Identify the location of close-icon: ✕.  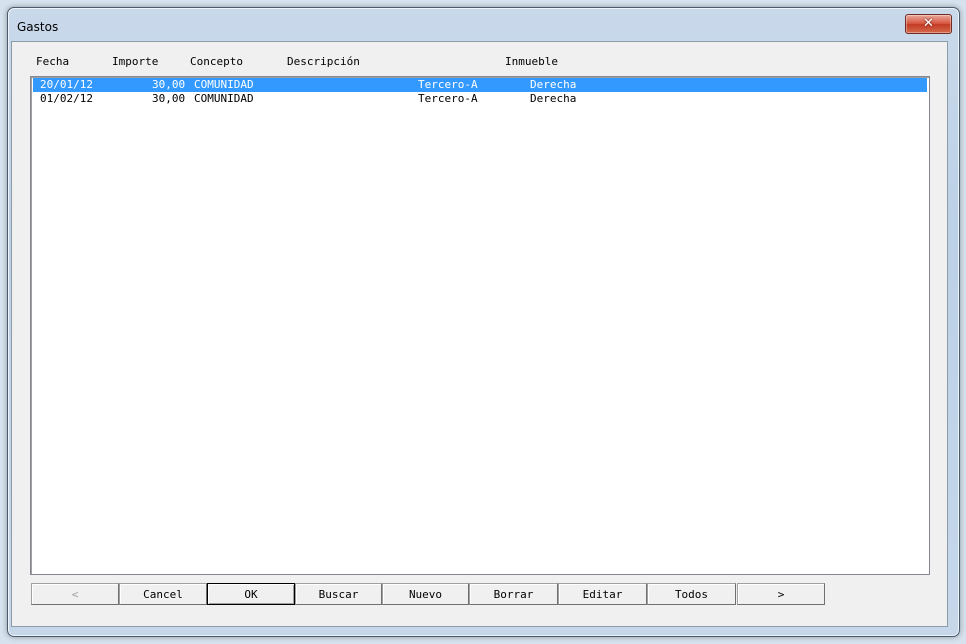
(928, 23).